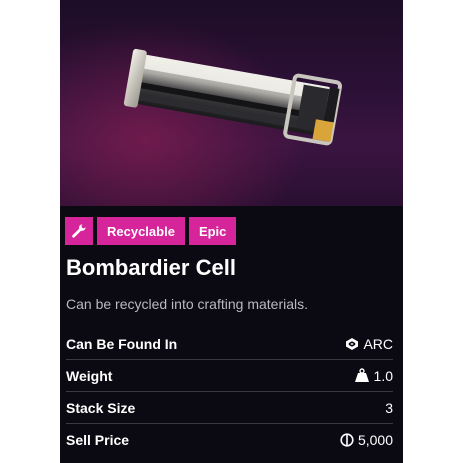 The width and height of the screenshot is (463, 463). I want to click on stat-row-found-in: Can Be Found In ARC, so click(229, 344).